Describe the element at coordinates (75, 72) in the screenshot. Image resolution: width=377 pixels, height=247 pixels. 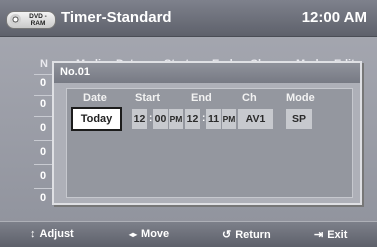
I see `dialog-title: No.01` at that location.